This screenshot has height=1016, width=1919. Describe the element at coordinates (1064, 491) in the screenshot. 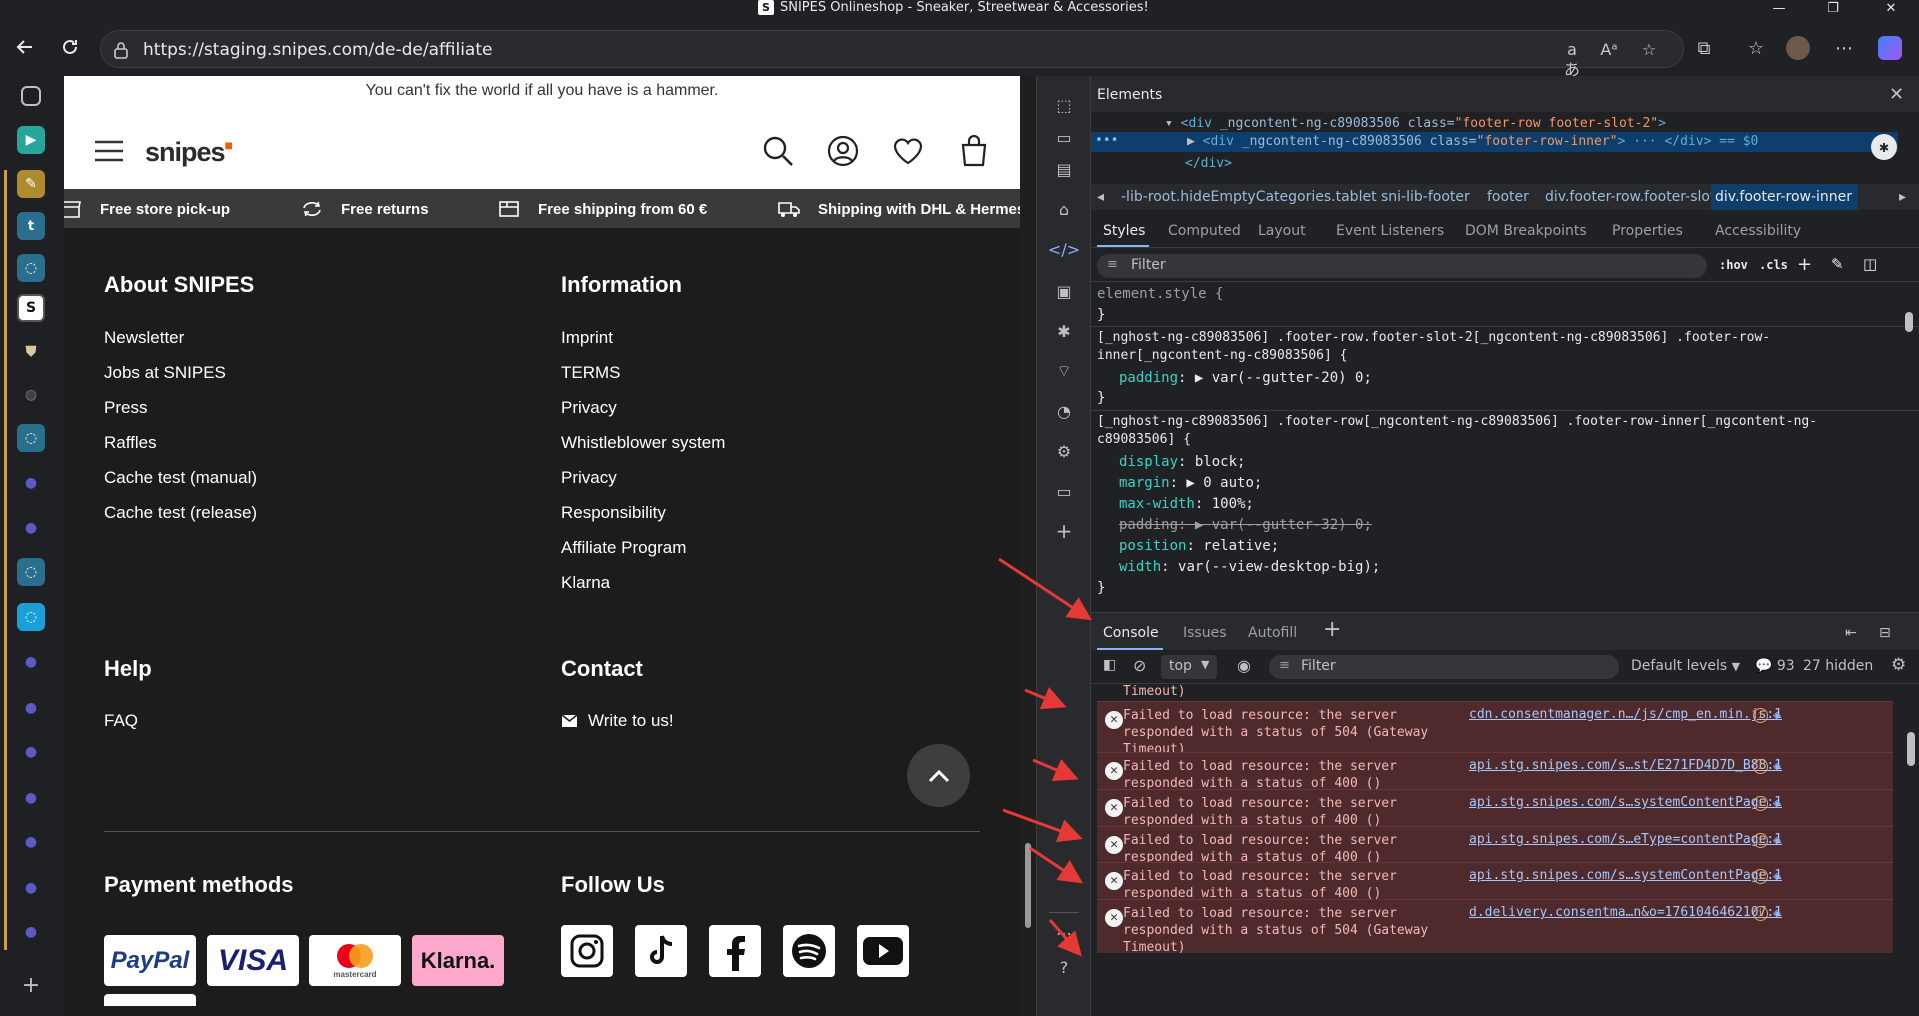

I see `application-icon: ▭` at that location.